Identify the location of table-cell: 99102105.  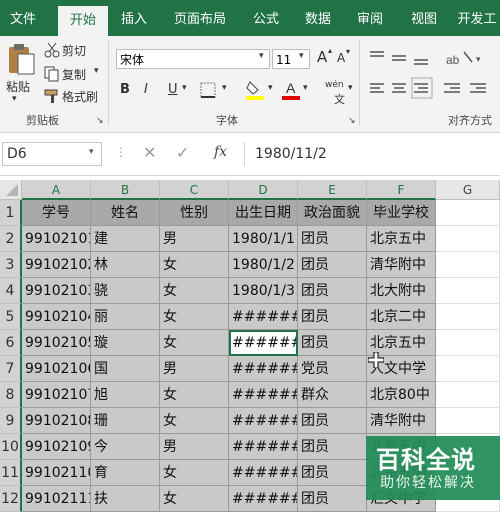
(56, 343).